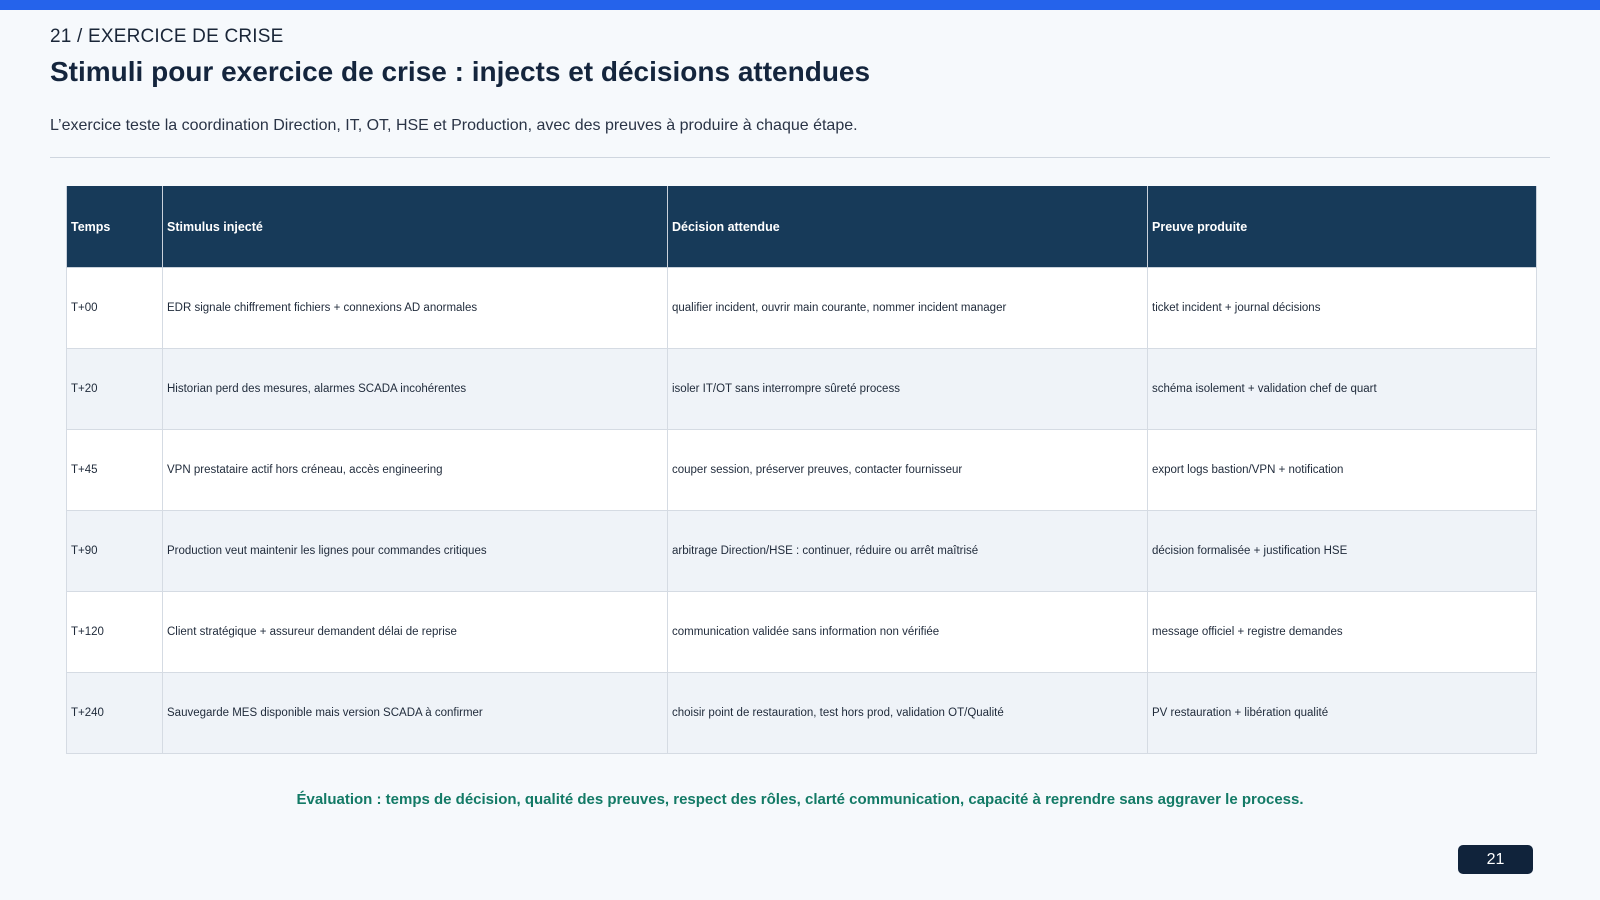  Describe the element at coordinates (1342, 551) in the screenshot. I see `cell-preuve: décision formalisée + justification HSE` at that location.